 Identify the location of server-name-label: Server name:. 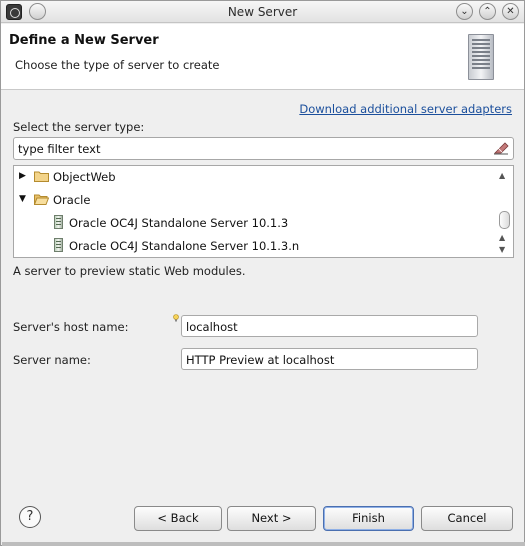
(52, 360).